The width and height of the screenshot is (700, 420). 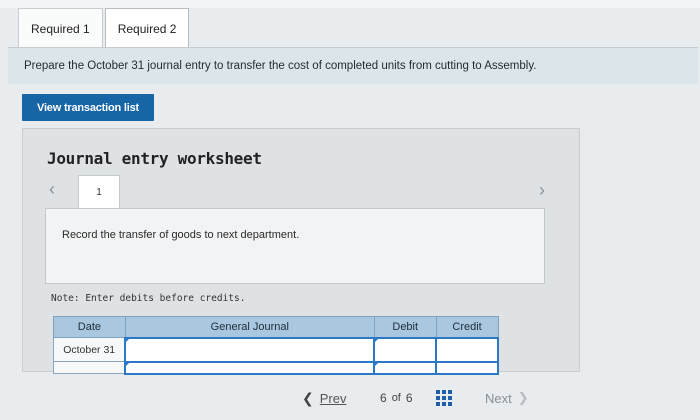 What do you see at coordinates (148, 298) in the screenshot?
I see `note-text: Note: Enter debits before credits.` at bounding box center [148, 298].